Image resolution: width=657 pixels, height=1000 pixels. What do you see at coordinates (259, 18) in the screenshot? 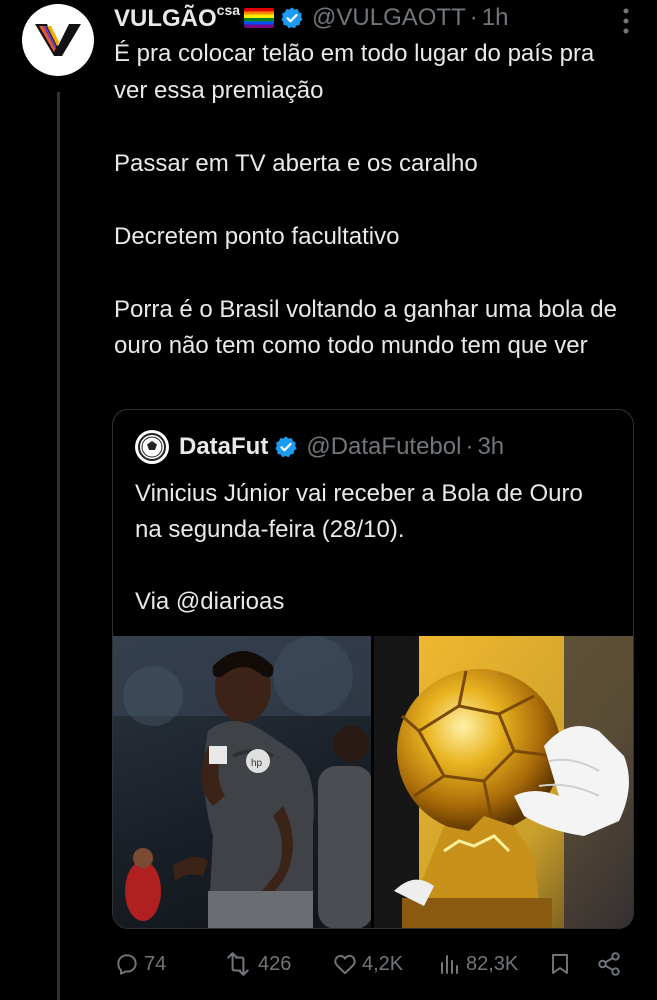
I see `rainbow-flag-icon` at bounding box center [259, 18].